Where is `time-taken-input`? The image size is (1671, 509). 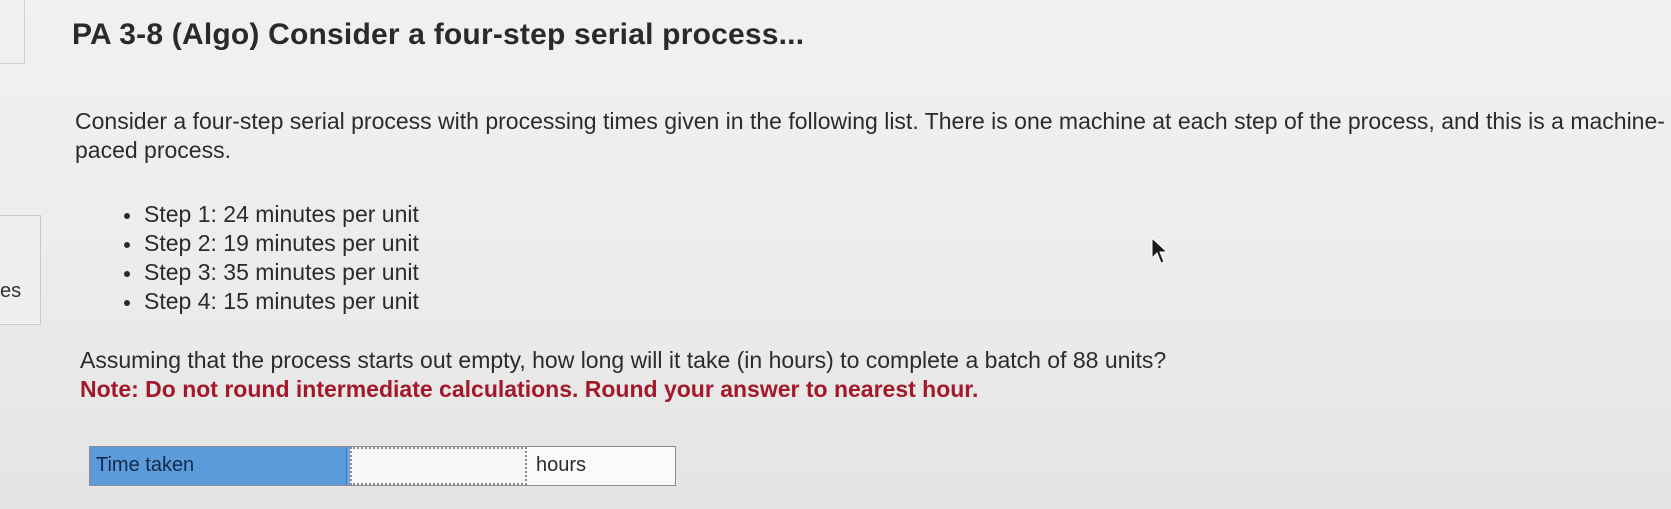
time-taken-input is located at coordinates (438, 466).